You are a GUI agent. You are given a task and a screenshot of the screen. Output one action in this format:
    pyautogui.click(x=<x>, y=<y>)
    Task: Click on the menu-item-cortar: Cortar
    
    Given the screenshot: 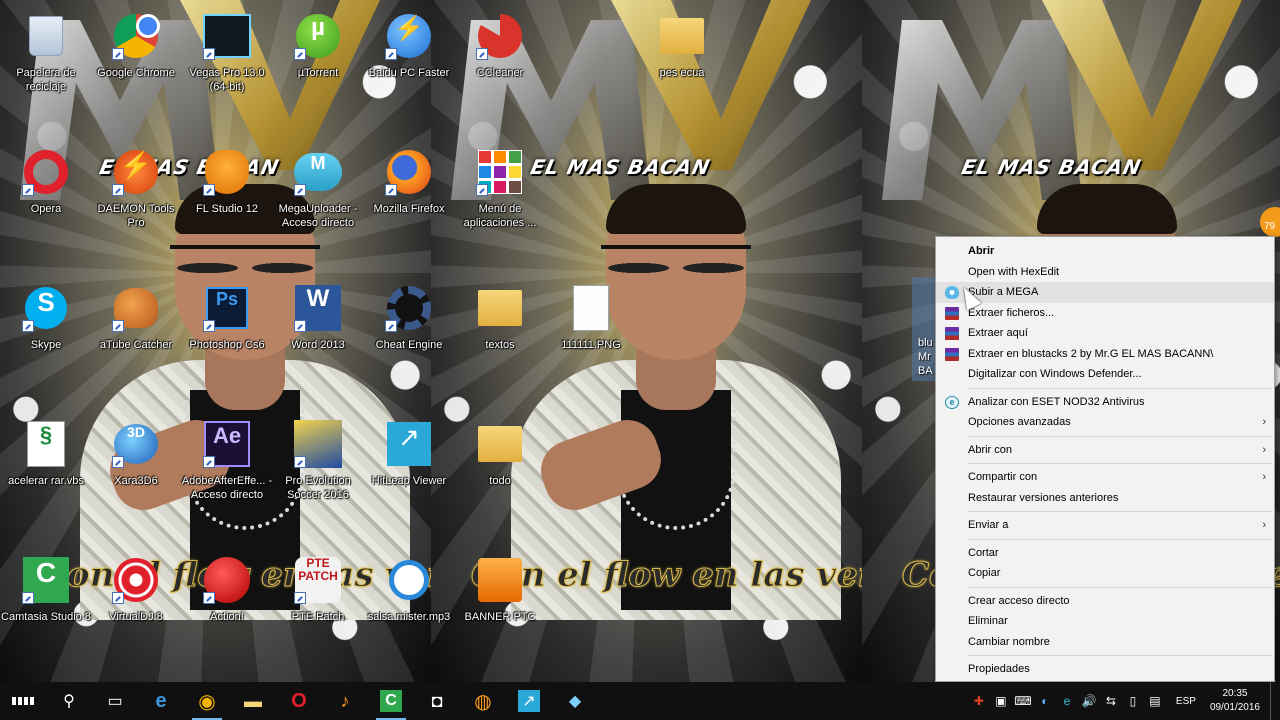 What is the action you would take?
    pyautogui.click(x=1105, y=553)
    